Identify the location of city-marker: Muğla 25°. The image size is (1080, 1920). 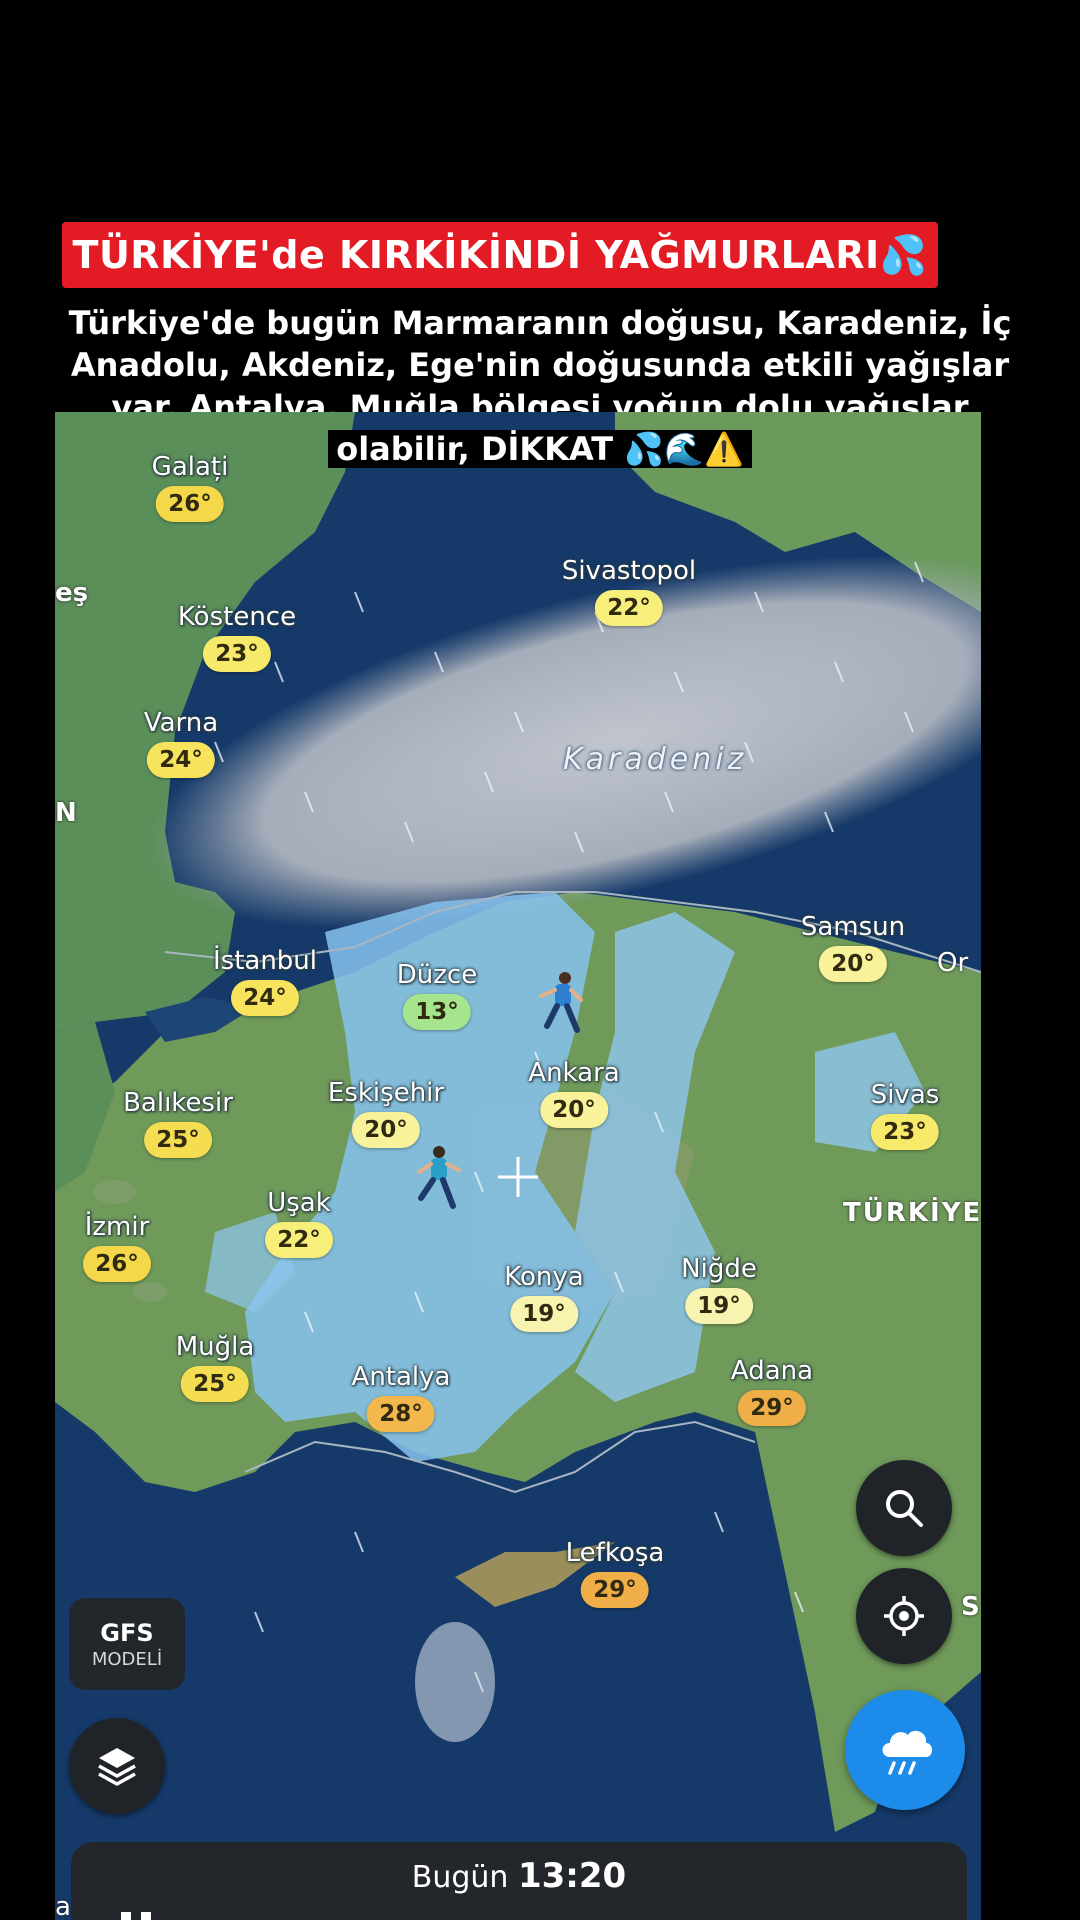
(215, 1367).